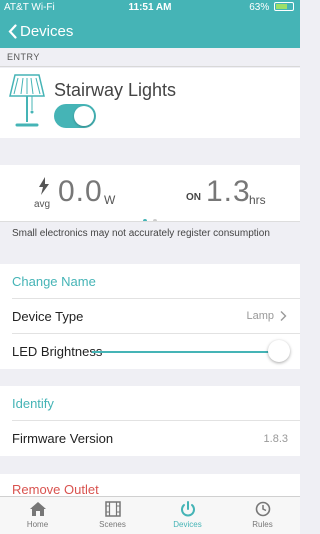 This screenshot has height=534, width=320. What do you see at coordinates (257, 200) in the screenshot?
I see `on-time-unit: hrs` at bounding box center [257, 200].